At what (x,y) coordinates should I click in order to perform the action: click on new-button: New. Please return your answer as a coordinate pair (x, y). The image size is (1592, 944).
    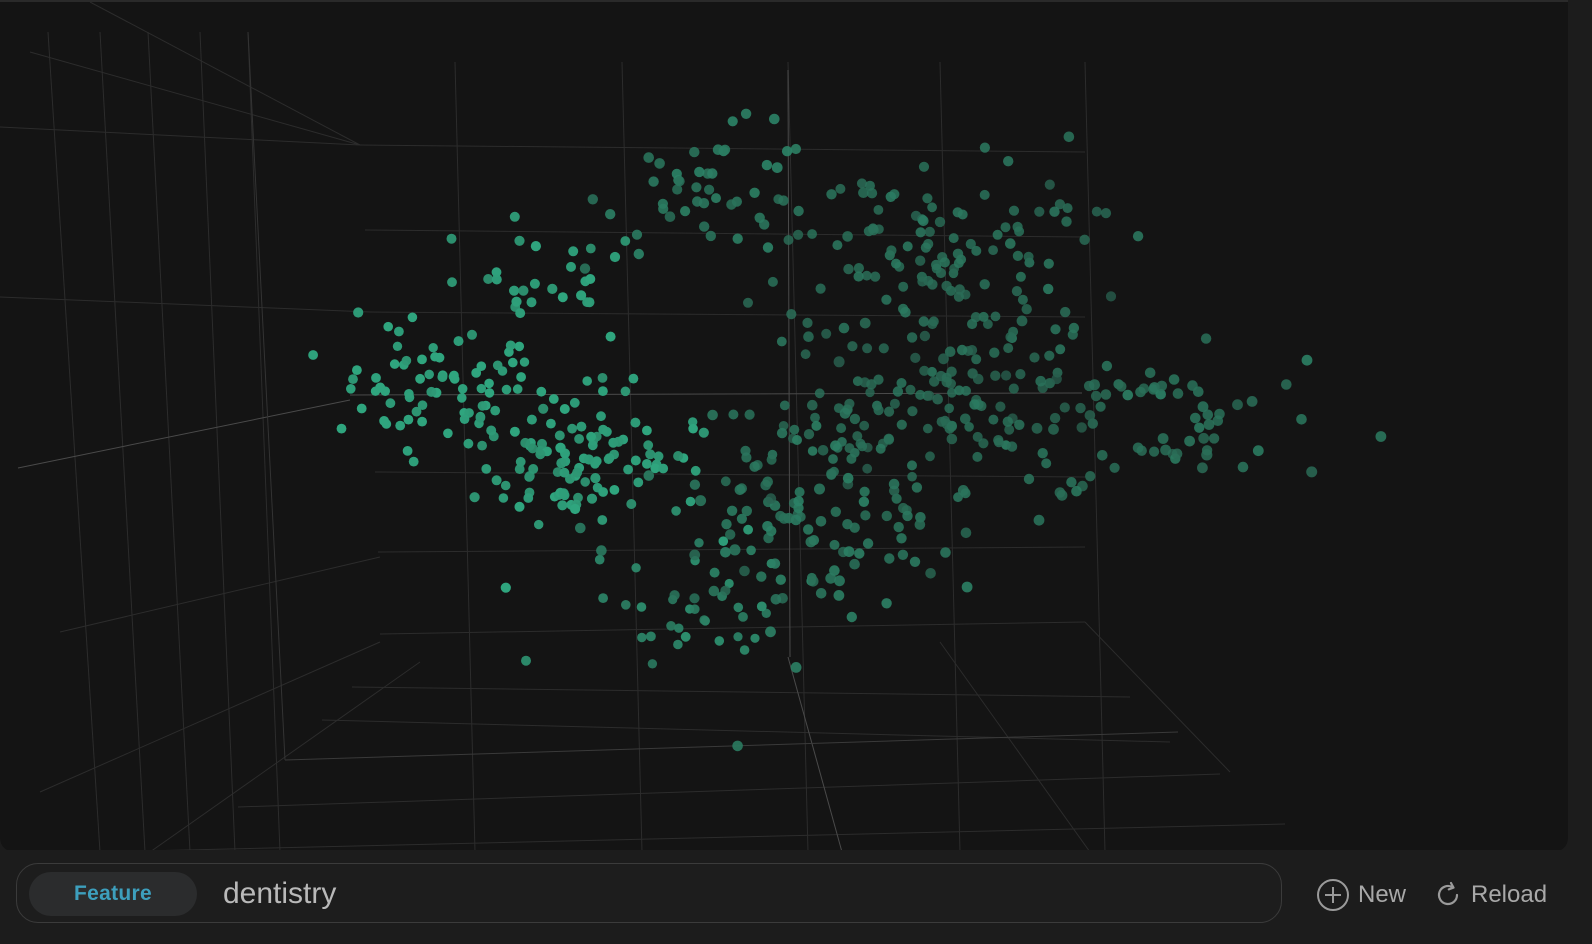
    Looking at the image, I should click on (1361, 895).